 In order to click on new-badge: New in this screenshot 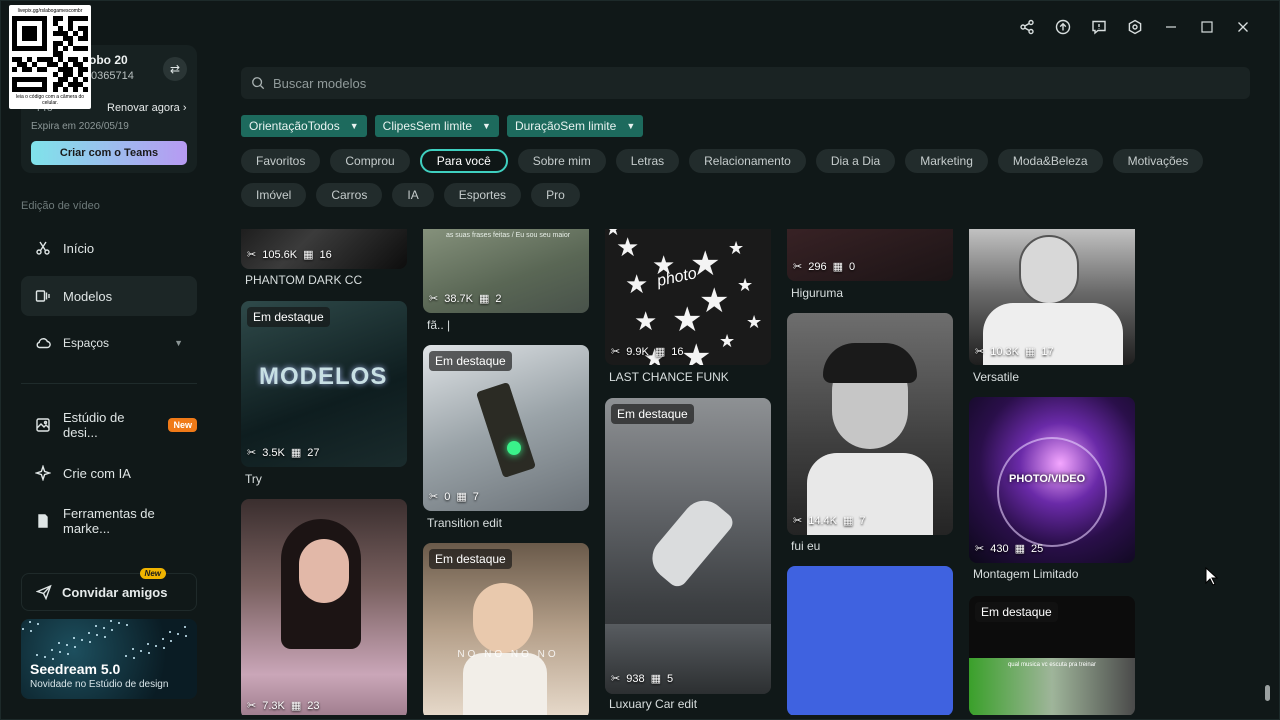, I will do `click(152, 573)`.